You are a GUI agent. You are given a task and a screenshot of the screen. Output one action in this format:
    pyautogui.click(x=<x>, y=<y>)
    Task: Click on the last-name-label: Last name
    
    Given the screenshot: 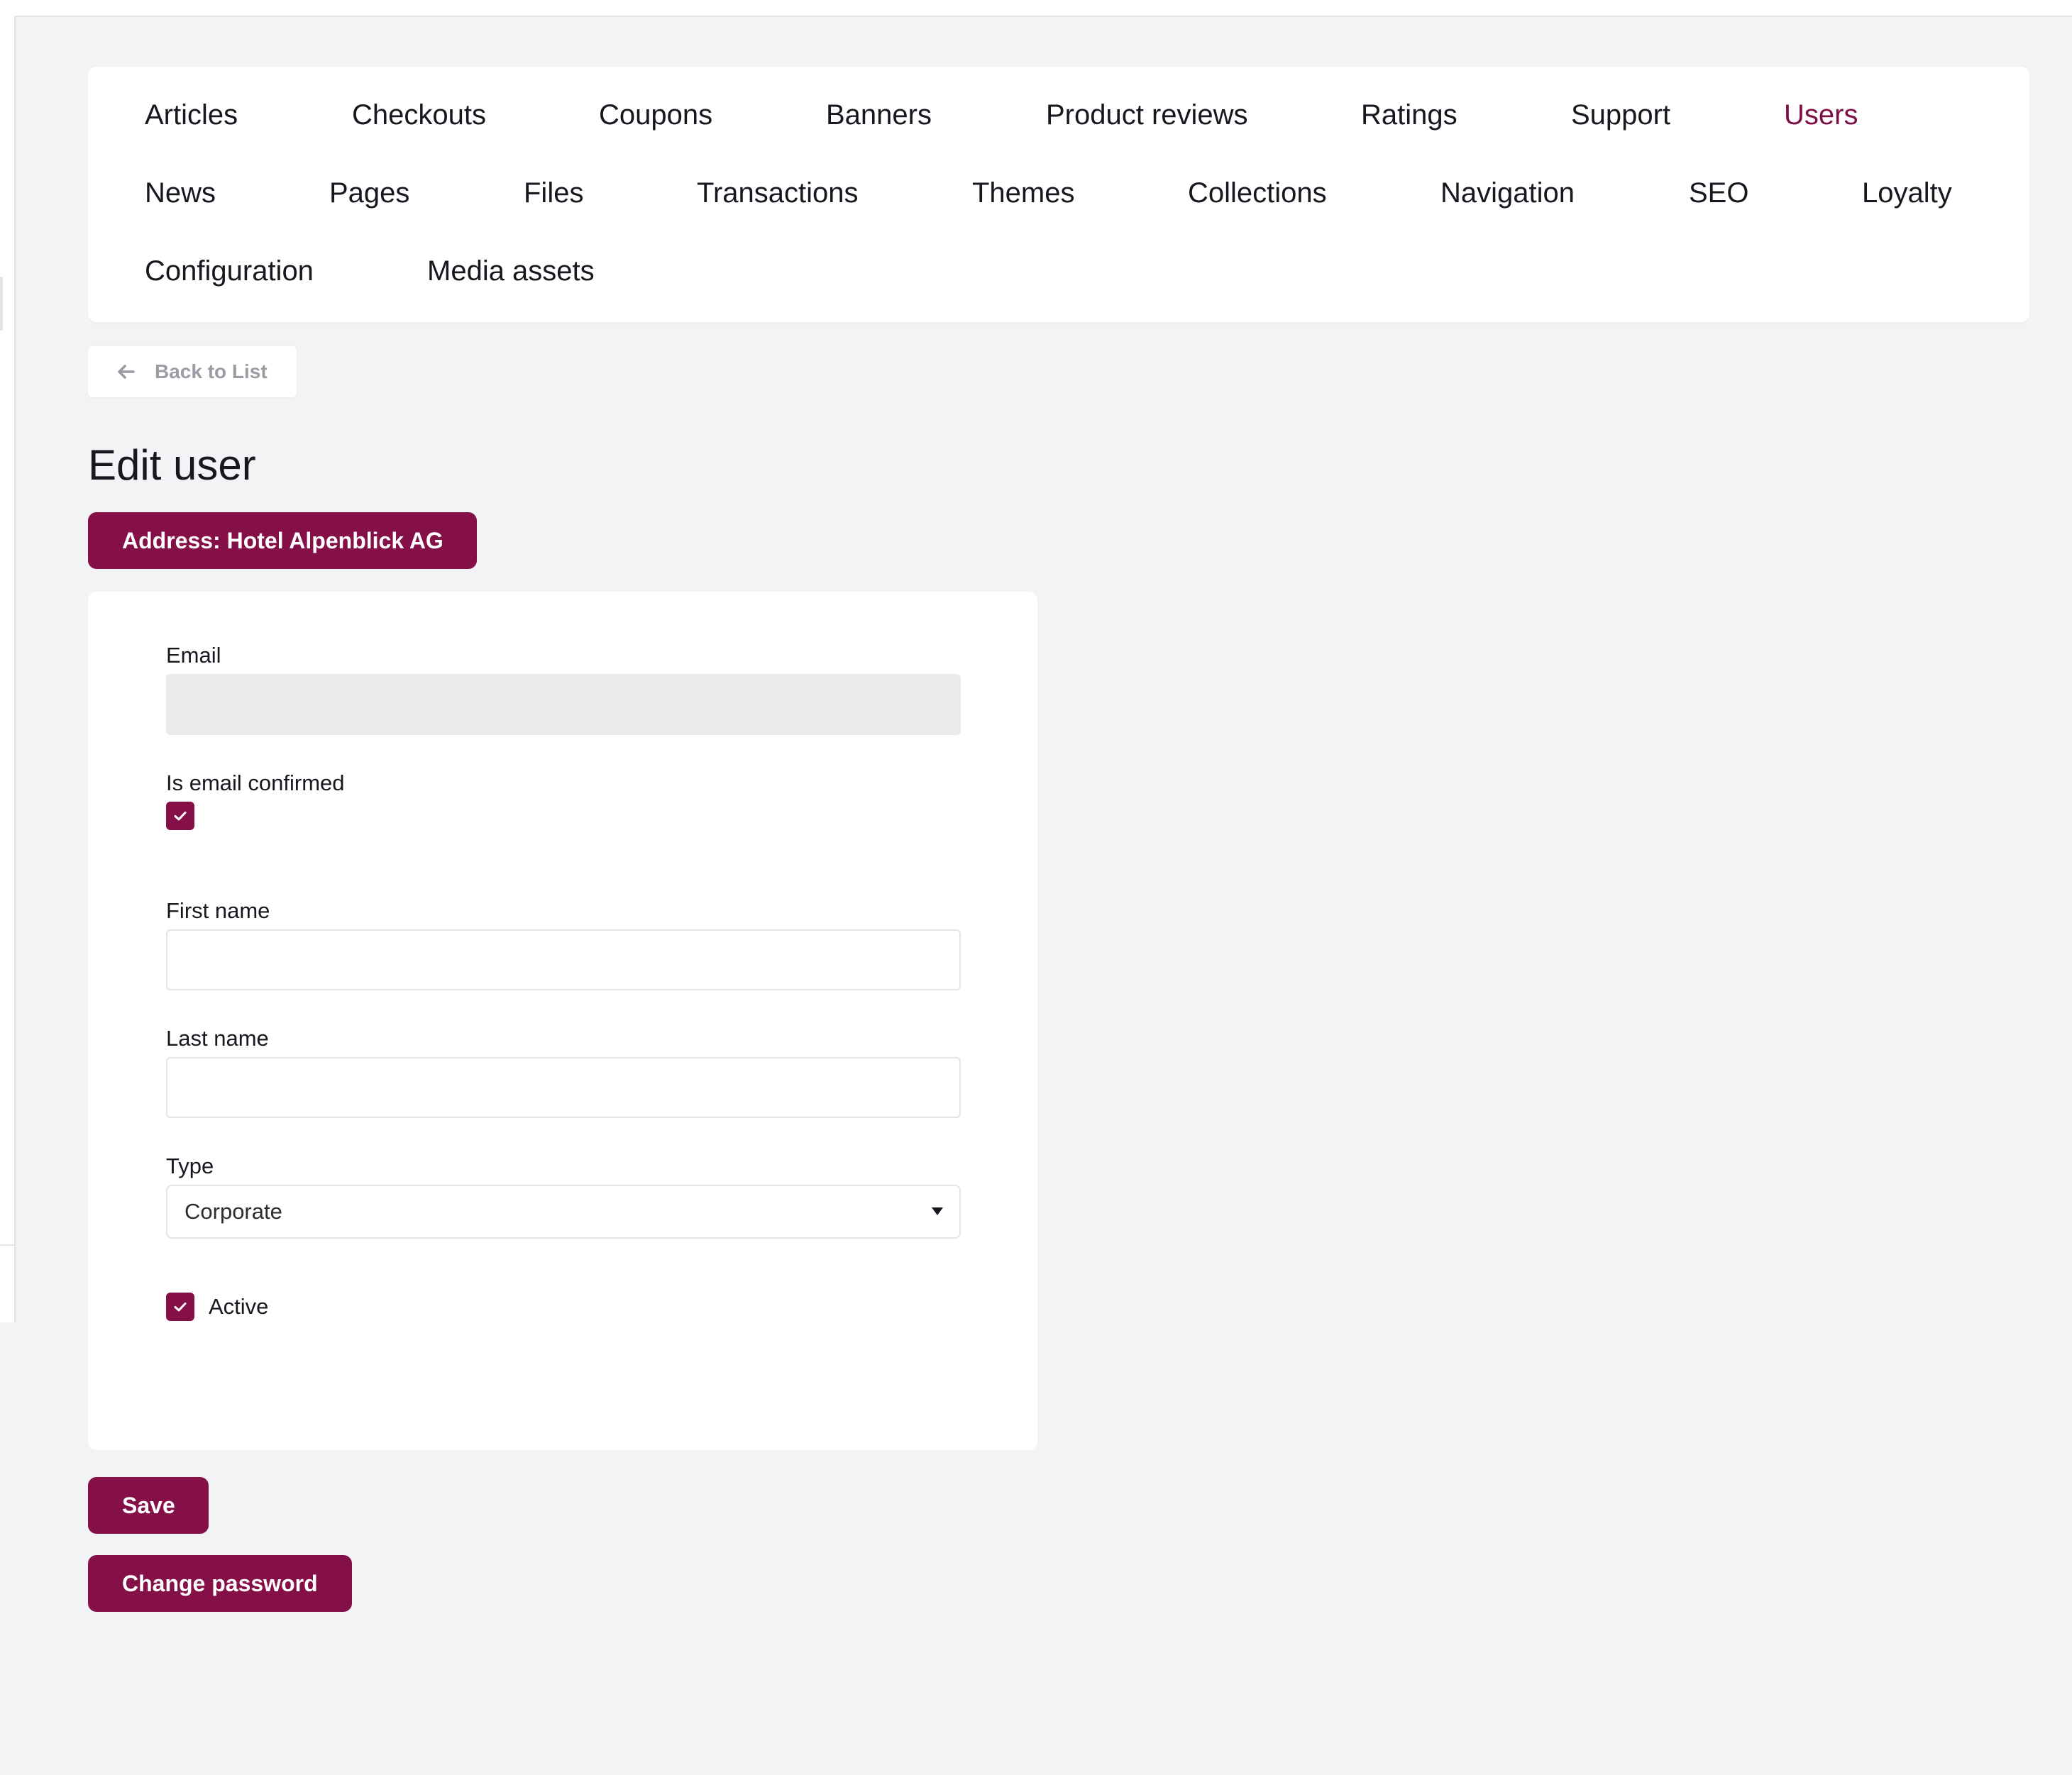 What is the action you would take?
    pyautogui.click(x=217, y=1038)
    